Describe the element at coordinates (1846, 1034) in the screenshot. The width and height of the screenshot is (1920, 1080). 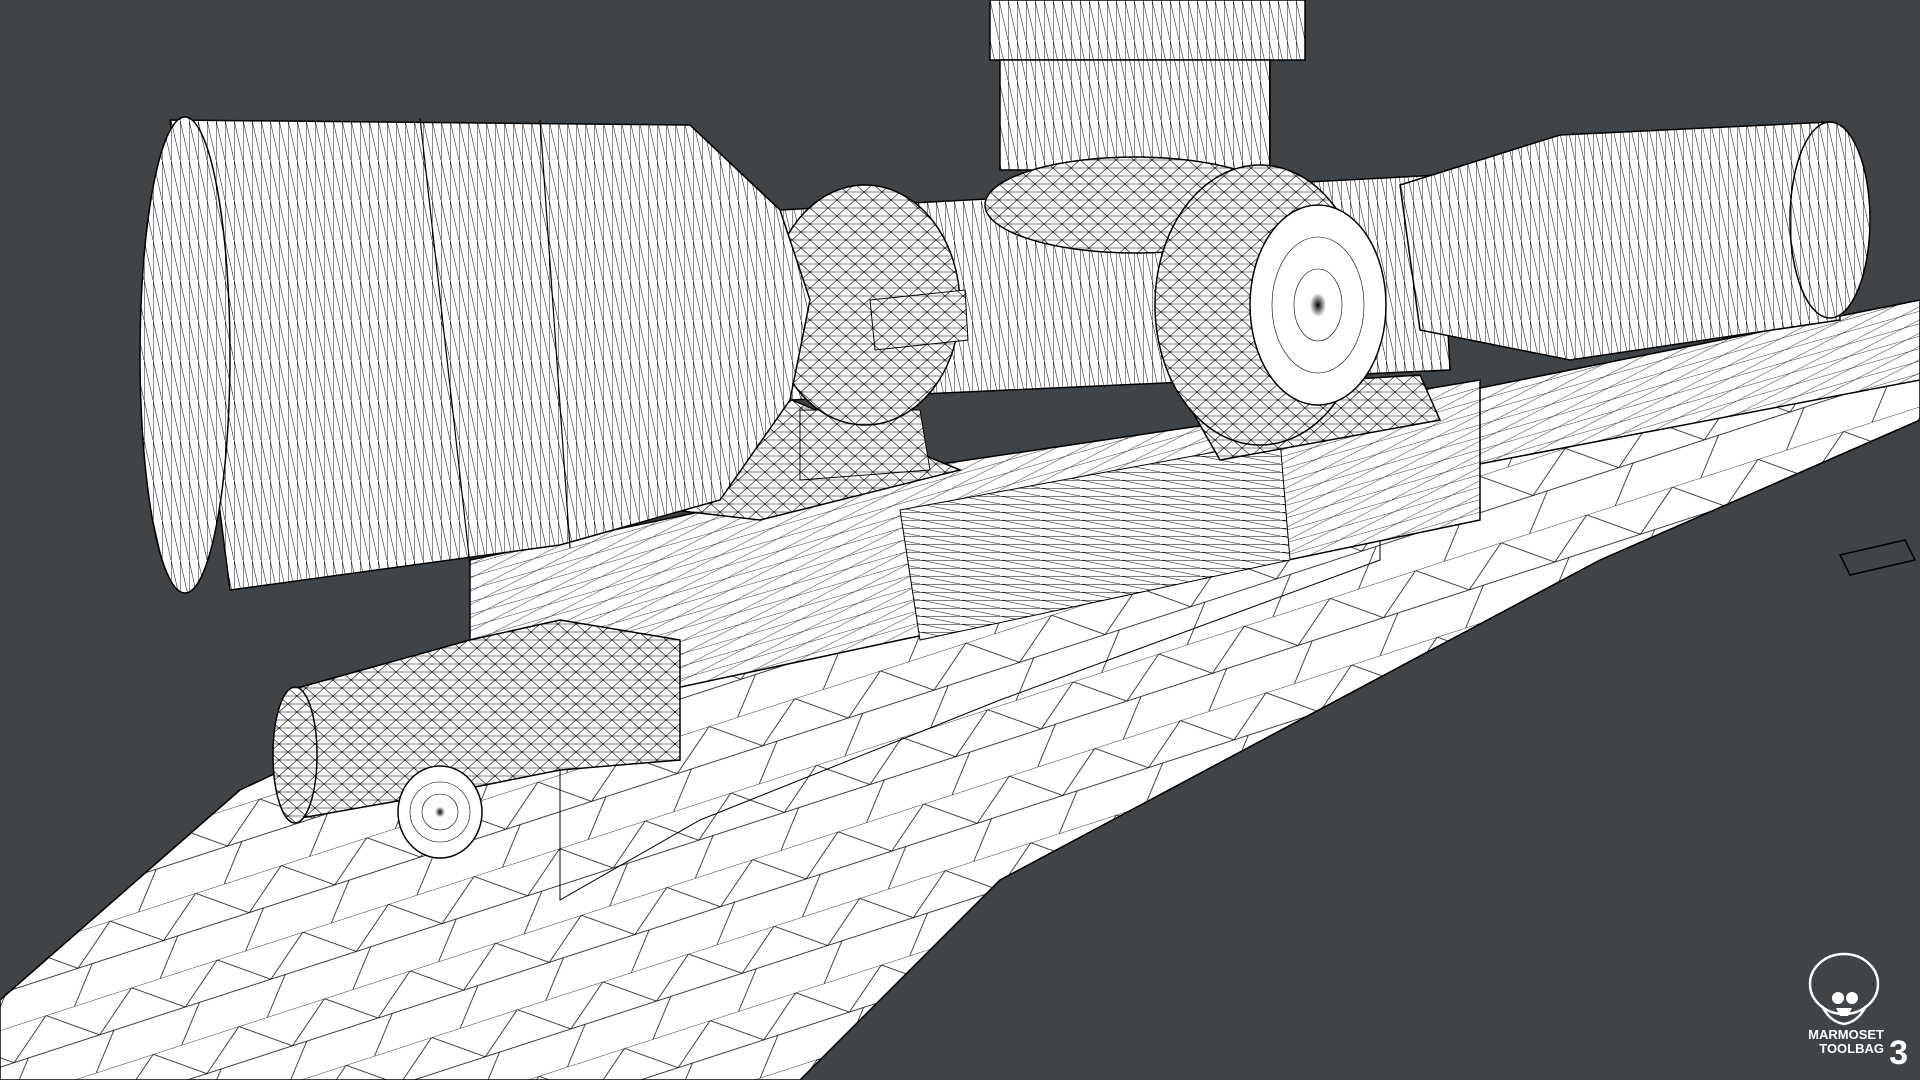
I see `watermark-line1: MARMOSET` at that location.